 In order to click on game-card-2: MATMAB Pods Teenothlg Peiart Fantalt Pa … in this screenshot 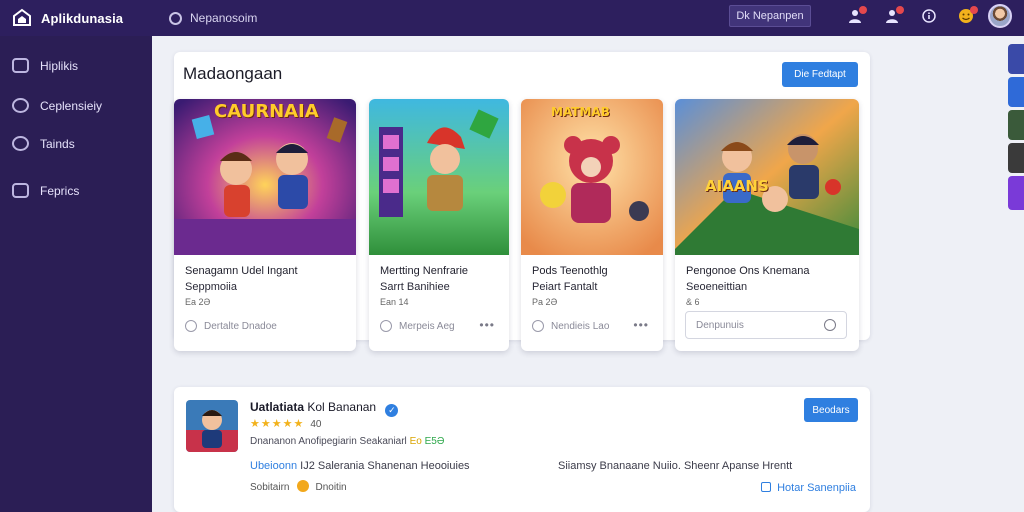, I will do `click(592, 225)`.